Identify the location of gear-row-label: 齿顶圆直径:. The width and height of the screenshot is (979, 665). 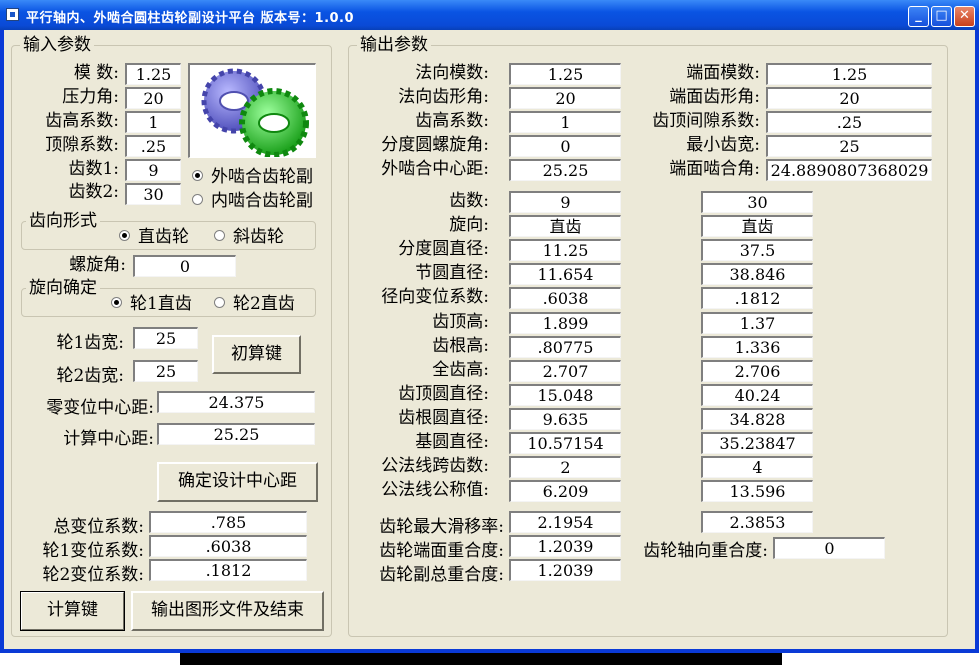
(443, 394).